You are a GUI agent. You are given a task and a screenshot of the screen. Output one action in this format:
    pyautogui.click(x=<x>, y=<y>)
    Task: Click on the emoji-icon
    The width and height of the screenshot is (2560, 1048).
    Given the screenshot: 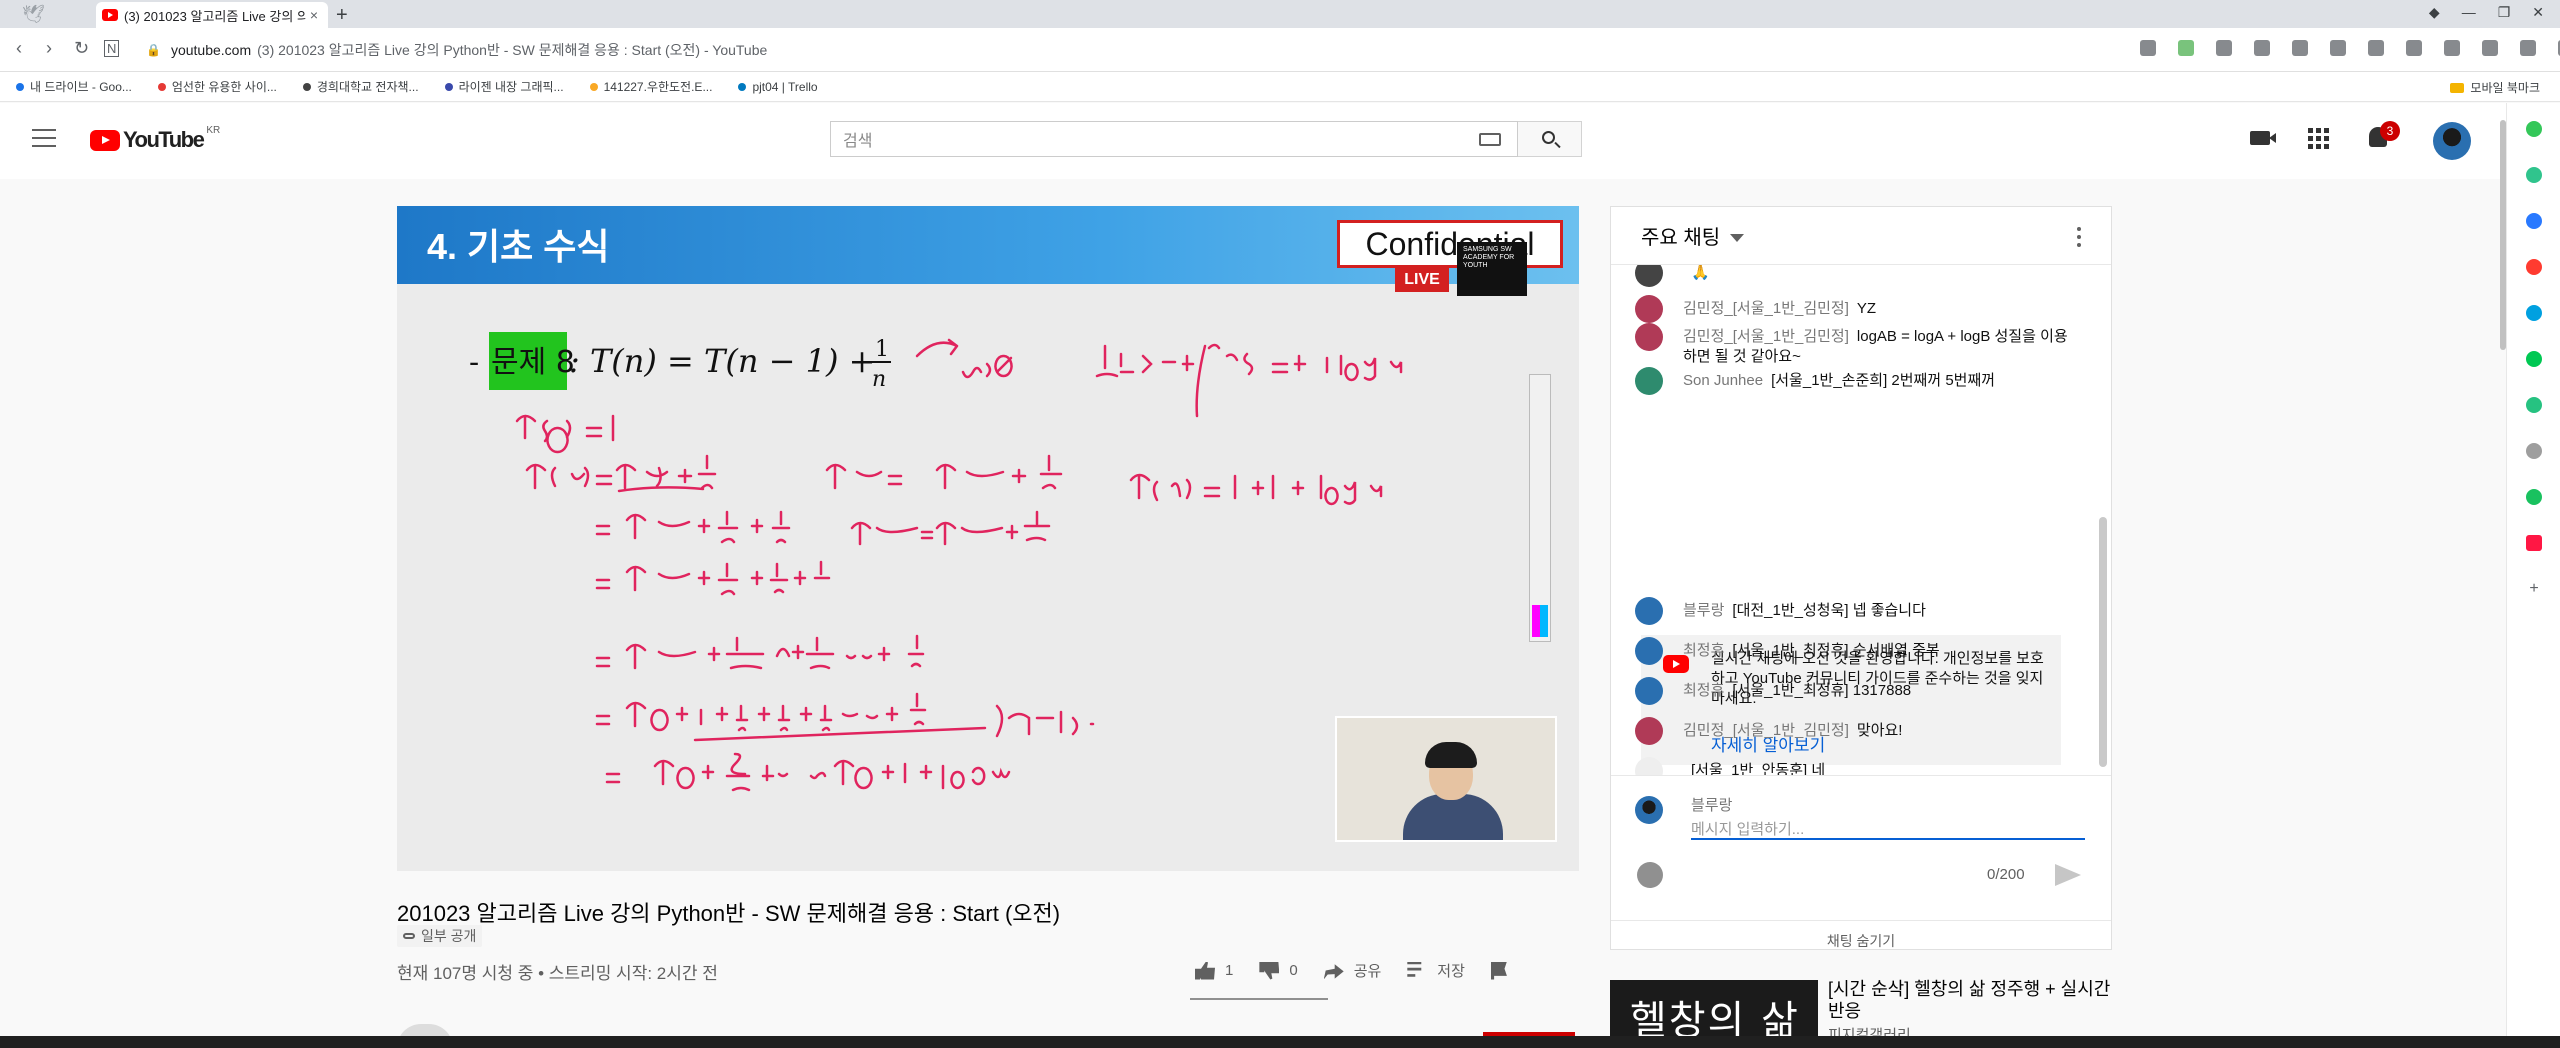 What is the action you would take?
    pyautogui.click(x=1650, y=875)
    